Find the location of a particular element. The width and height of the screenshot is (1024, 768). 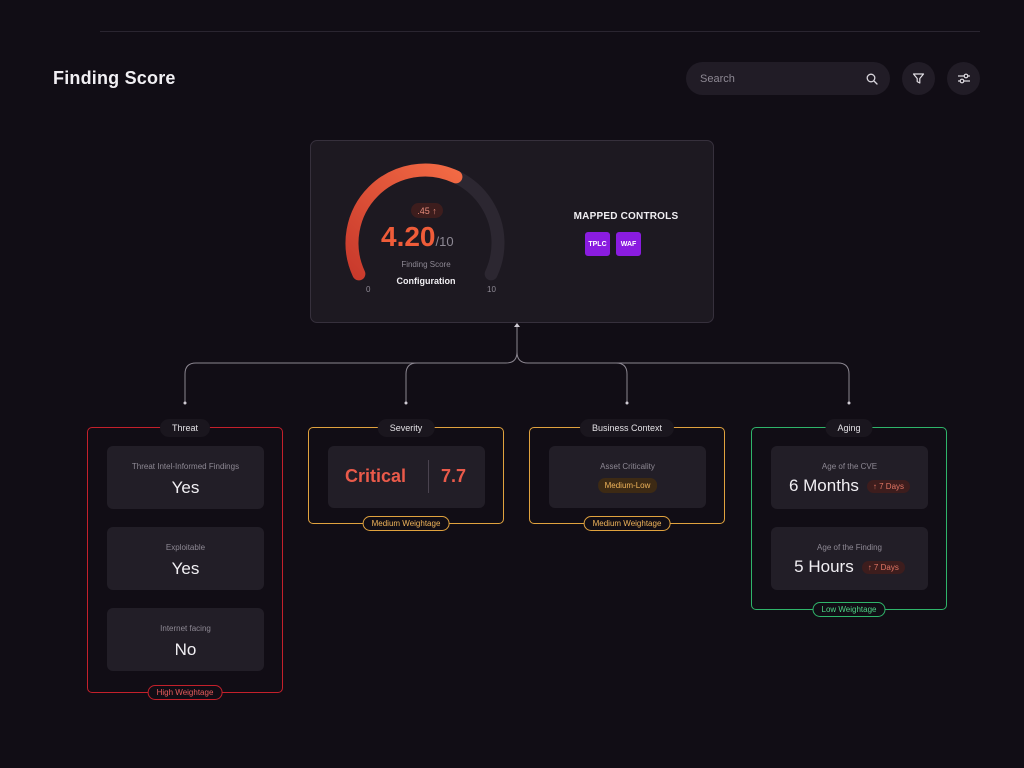

cve-age-trend-badge: ↑ 7 Days is located at coordinates (888, 486).